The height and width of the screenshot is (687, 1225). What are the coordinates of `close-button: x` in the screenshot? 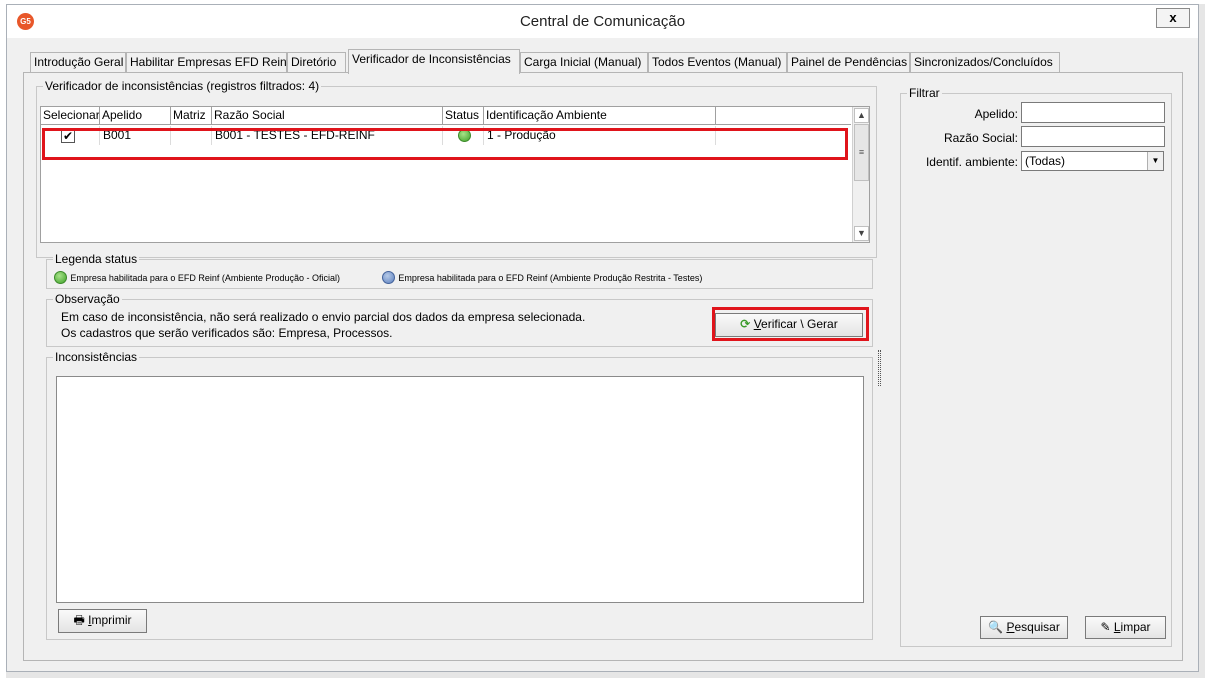 It's located at (1173, 18).